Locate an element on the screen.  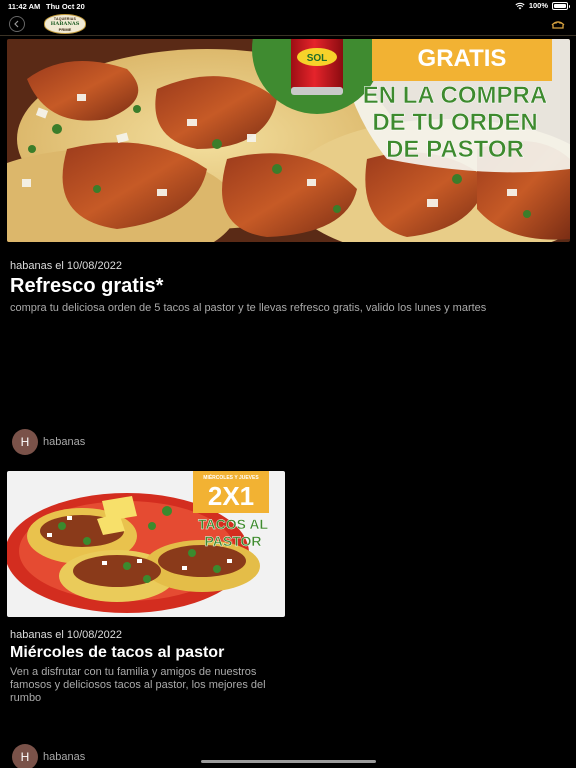
home-indicator is located at coordinates (288, 761).